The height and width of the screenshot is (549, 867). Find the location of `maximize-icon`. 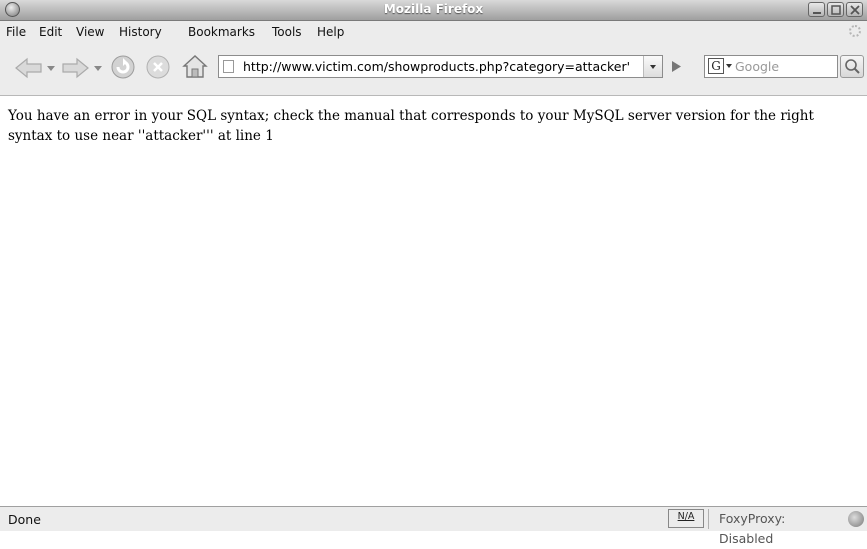

maximize-icon is located at coordinates (836, 10).